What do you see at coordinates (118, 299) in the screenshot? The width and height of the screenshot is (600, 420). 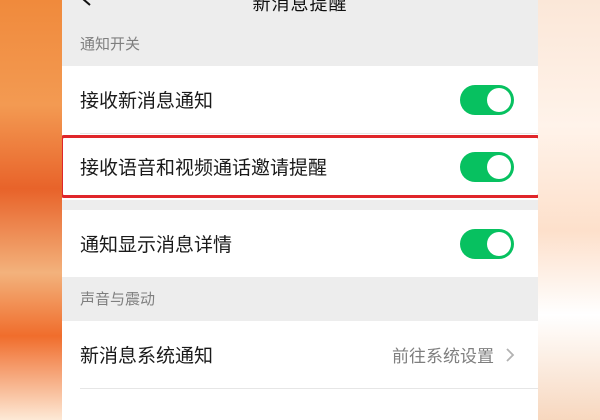 I see `section-header-sound-vibration: 声音与震动` at bounding box center [118, 299].